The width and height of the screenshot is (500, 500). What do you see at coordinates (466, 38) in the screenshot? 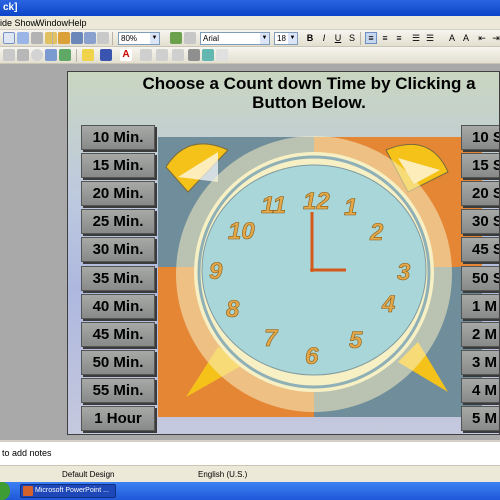
I see `increase-font-icon: A` at bounding box center [466, 38].